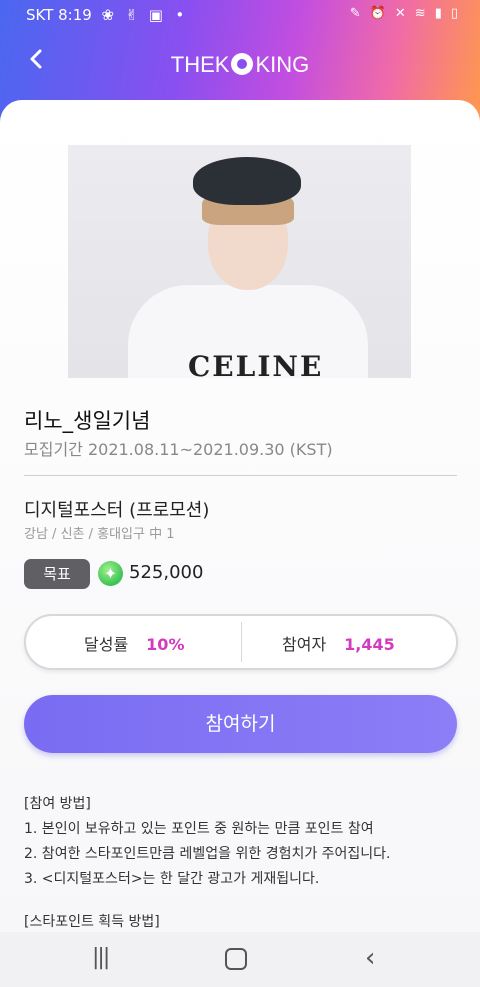 The image size is (480, 987). Describe the element at coordinates (132, 15) in the screenshot. I see `peace-hand-icon: ✌` at that location.